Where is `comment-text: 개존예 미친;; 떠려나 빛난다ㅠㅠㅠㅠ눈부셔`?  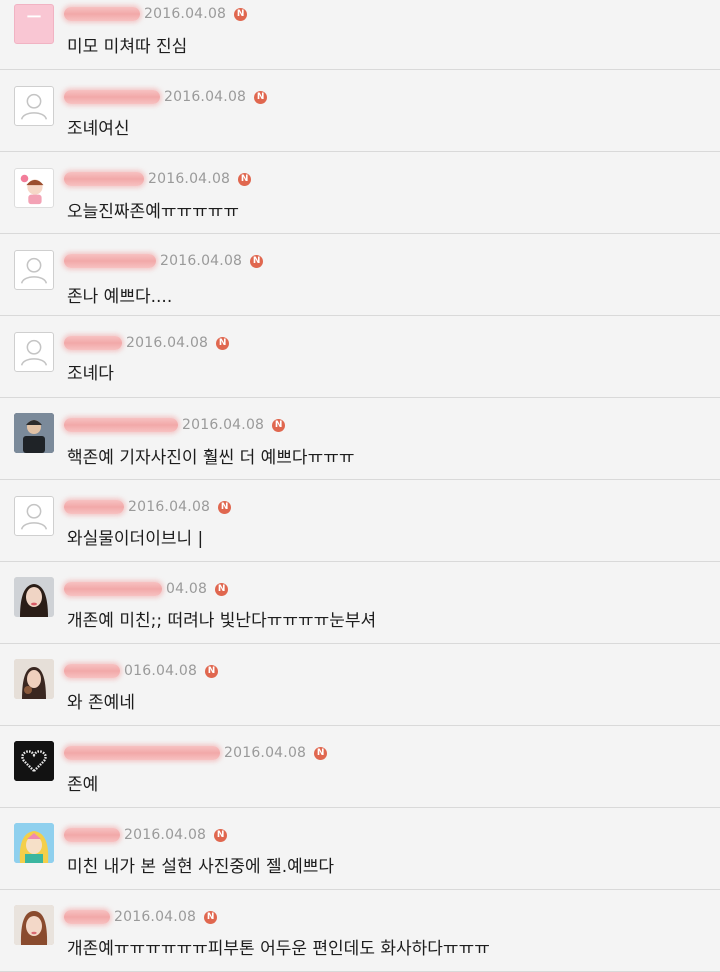
comment-text: 개존예 미친;; 떠려나 빛난다ㅠㅠㅠㅠ눈부셔 is located at coordinates (222, 621).